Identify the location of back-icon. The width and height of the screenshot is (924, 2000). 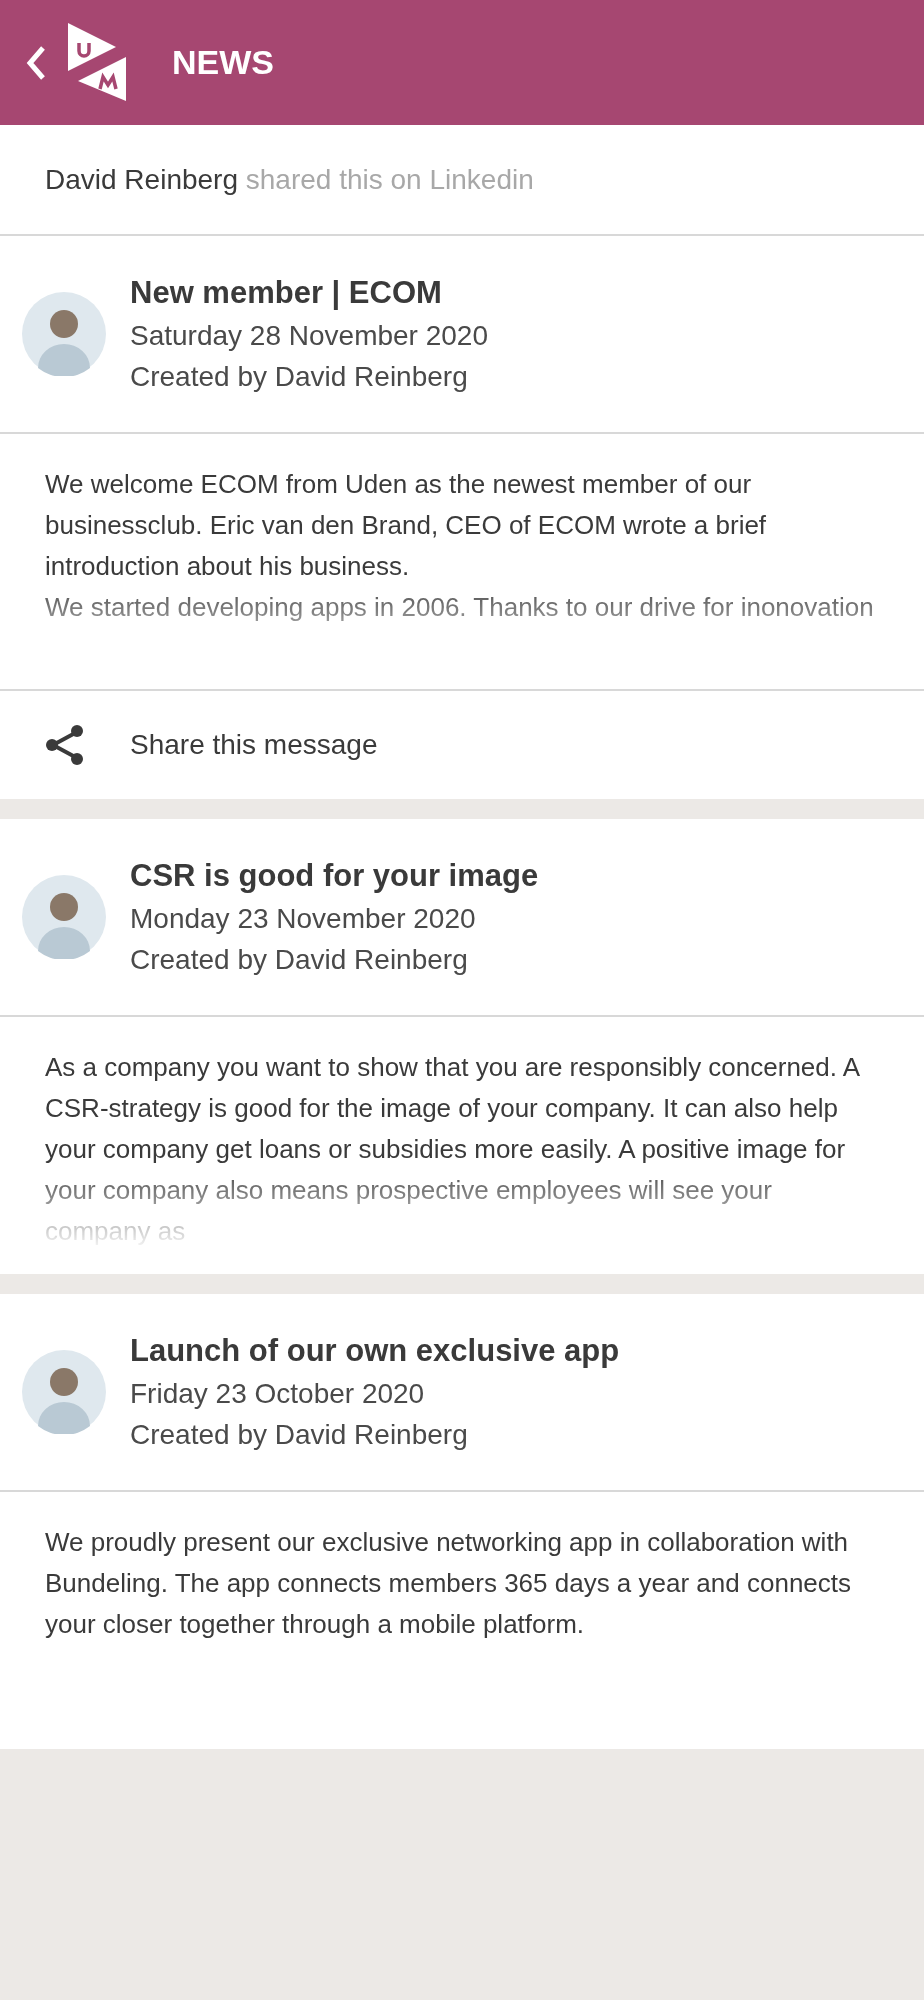
(36, 62).